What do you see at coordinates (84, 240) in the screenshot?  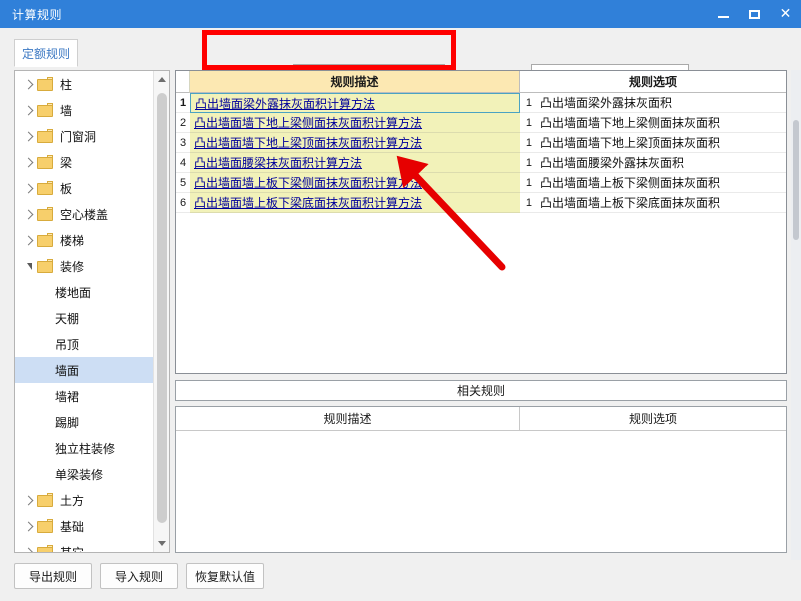 I see `tree-item-6: 楼梯` at bounding box center [84, 240].